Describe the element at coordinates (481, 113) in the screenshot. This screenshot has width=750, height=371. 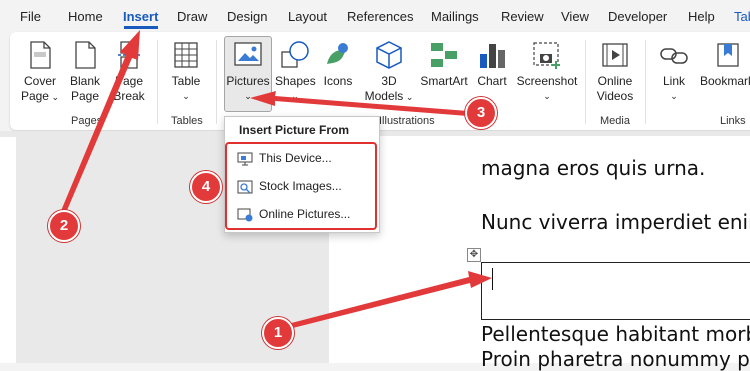
I see `callout-3: 3` at that location.